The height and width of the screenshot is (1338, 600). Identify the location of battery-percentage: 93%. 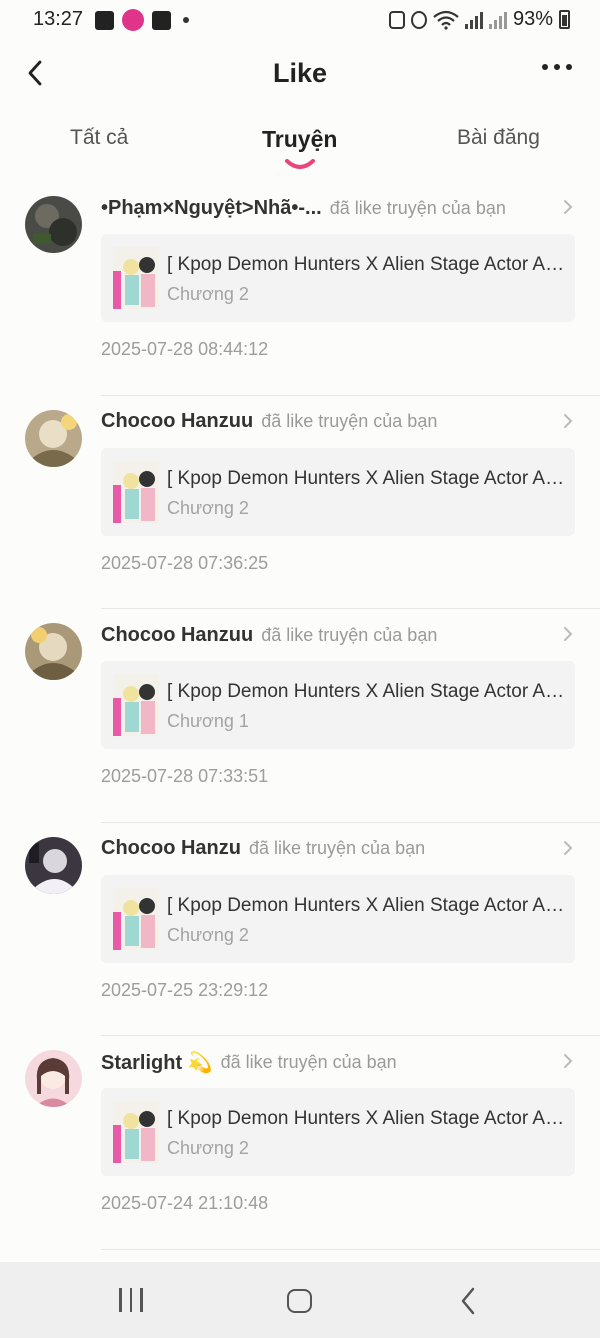
(532, 19).